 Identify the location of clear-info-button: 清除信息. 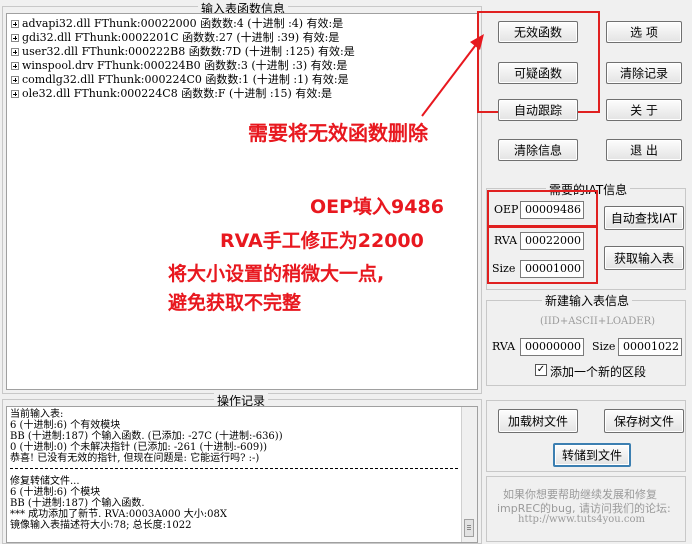
(538, 150).